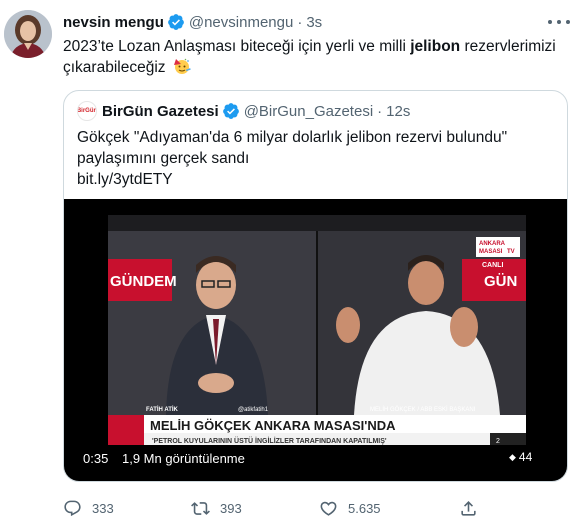 This screenshot has height=532, width=583. Describe the element at coordinates (559, 22) in the screenshot. I see `more-options-icon` at that location.